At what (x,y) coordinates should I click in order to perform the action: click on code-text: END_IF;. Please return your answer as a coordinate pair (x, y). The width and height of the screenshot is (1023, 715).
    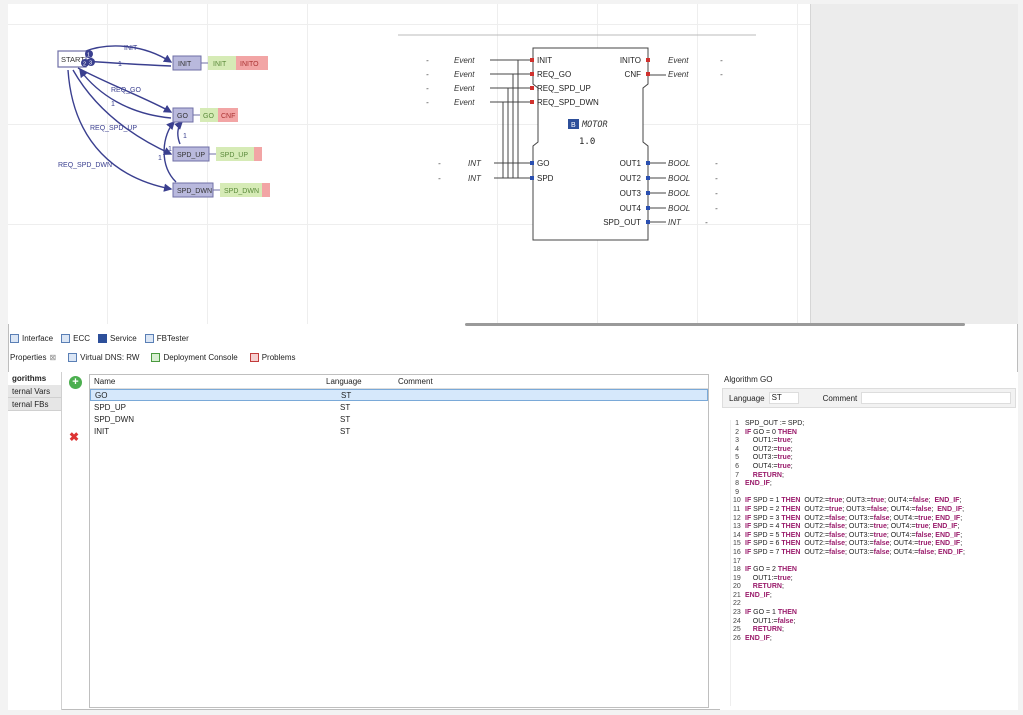
    Looking at the image, I should click on (758, 595).